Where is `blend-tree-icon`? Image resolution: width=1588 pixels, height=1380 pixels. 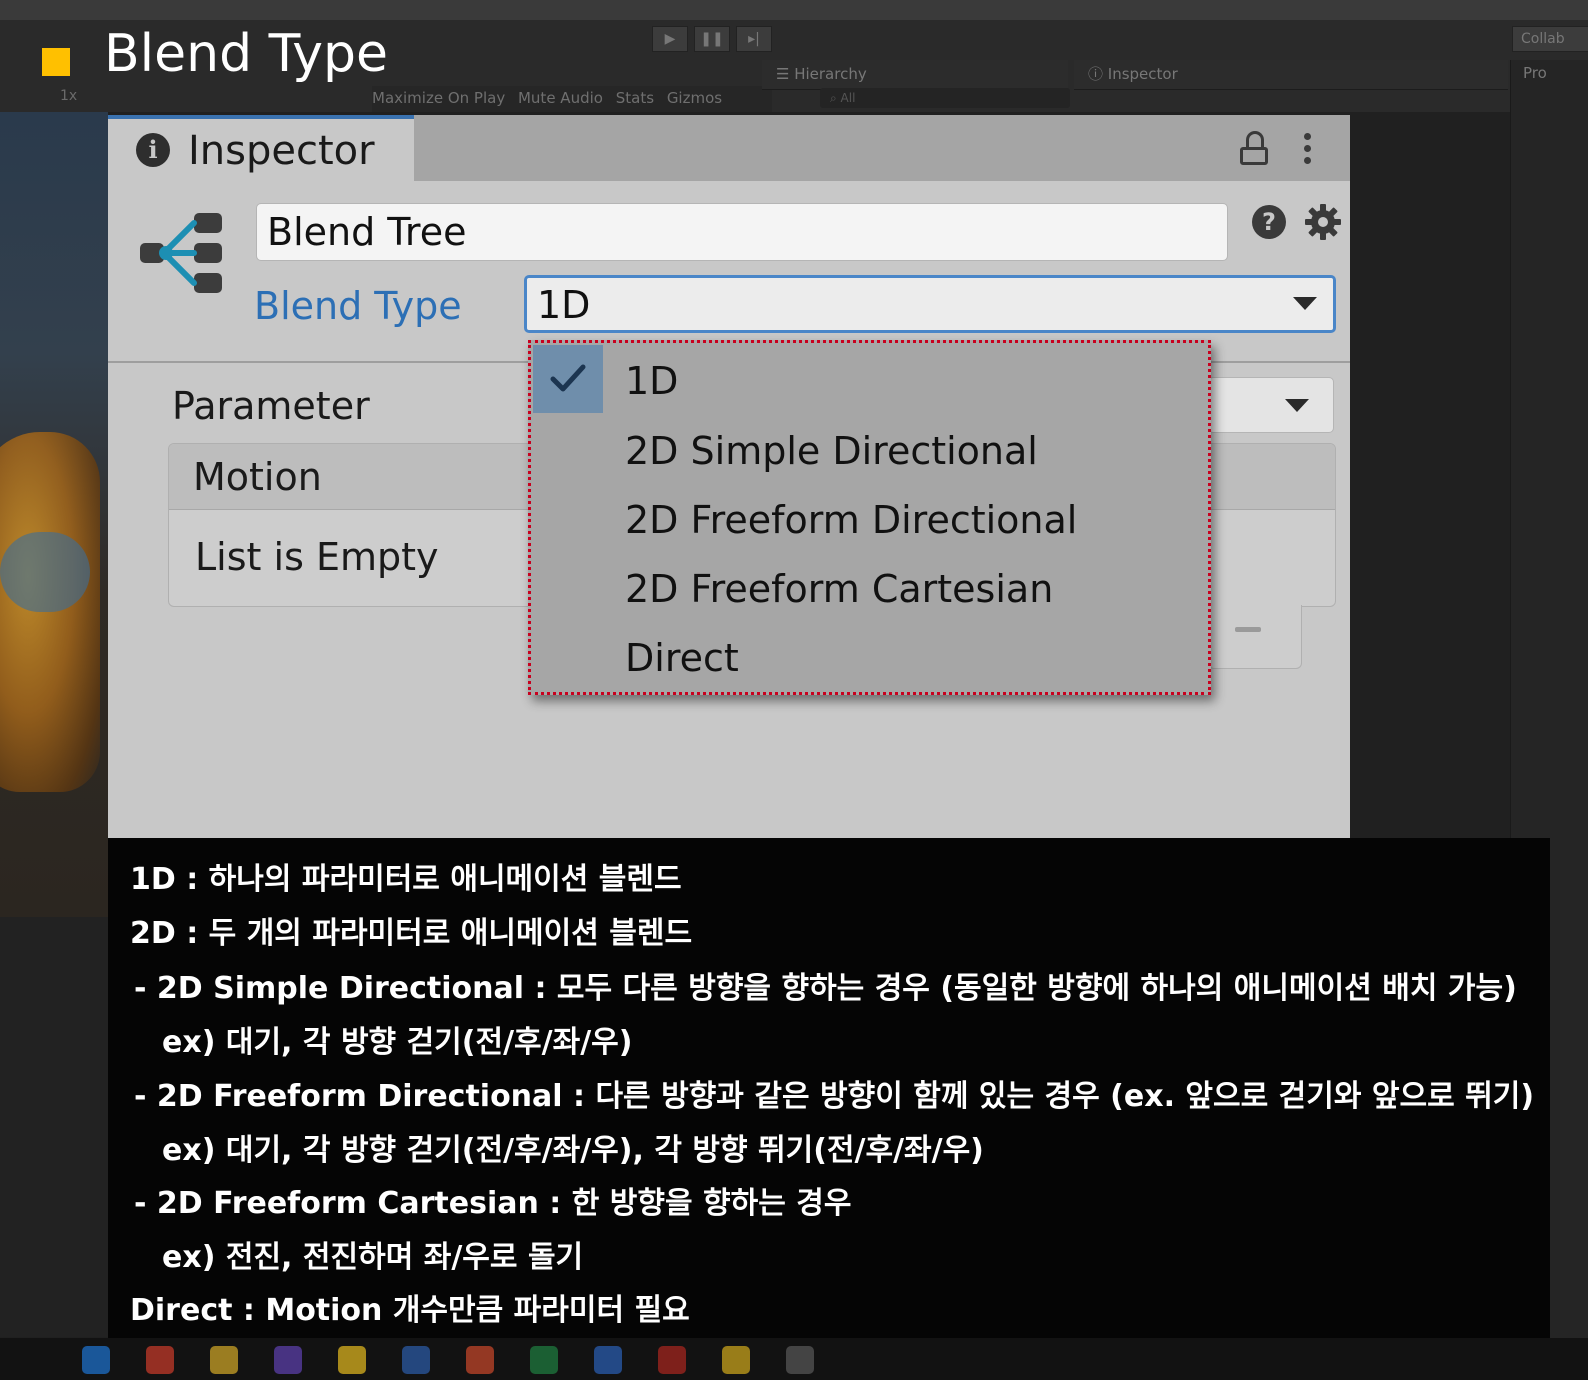 blend-tree-icon is located at coordinates (181, 253).